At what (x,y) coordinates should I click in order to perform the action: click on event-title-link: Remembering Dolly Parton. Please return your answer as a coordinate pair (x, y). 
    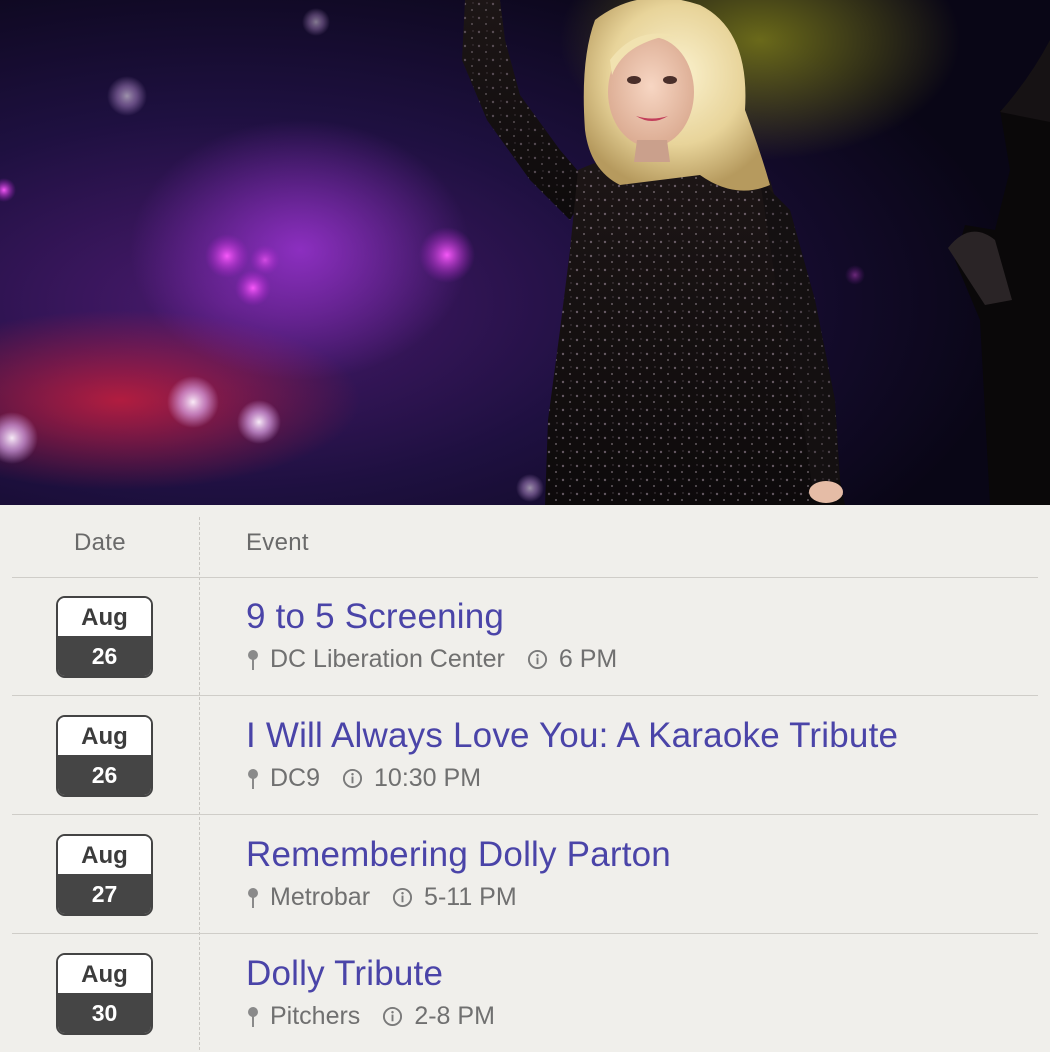
    Looking at the image, I should click on (458, 855).